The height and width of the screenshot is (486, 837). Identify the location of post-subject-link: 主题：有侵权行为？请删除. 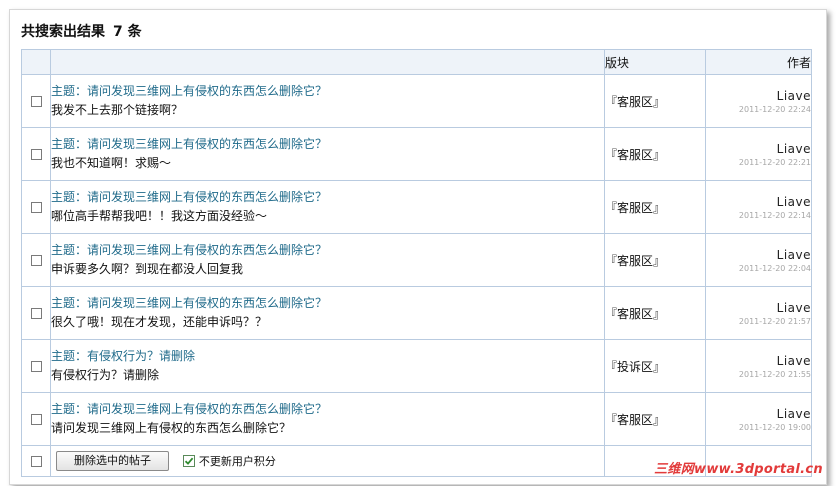
(327, 356).